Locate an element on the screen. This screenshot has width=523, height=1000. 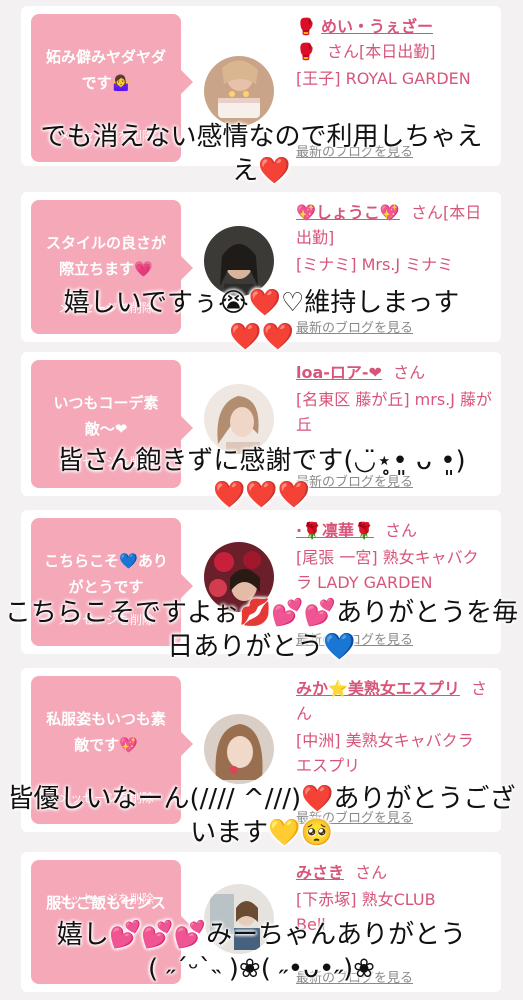
cast-name-row: みか⭐美熟女エスプリ さん is located at coordinates (395, 701).